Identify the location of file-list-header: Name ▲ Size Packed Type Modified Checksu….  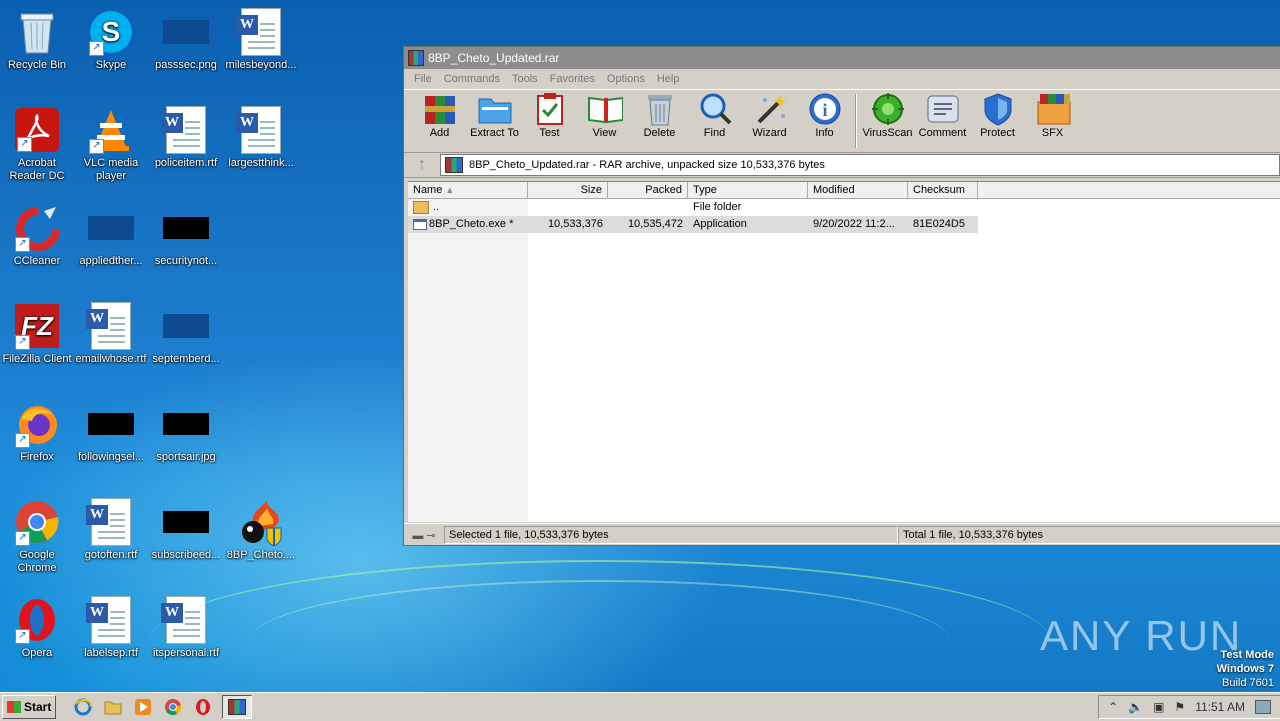
(844, 190).